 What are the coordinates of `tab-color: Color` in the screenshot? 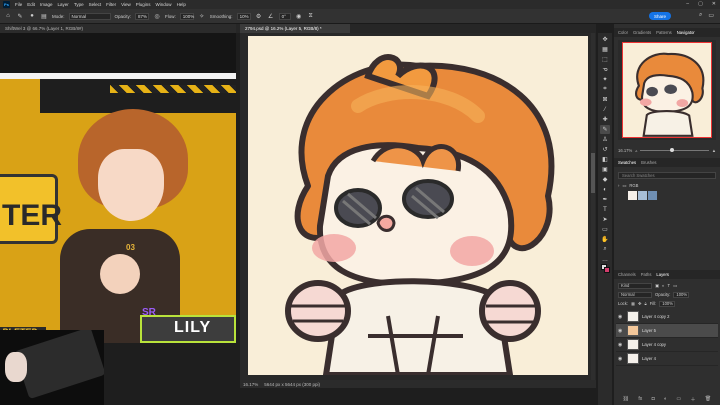 It's located at (623, 32).